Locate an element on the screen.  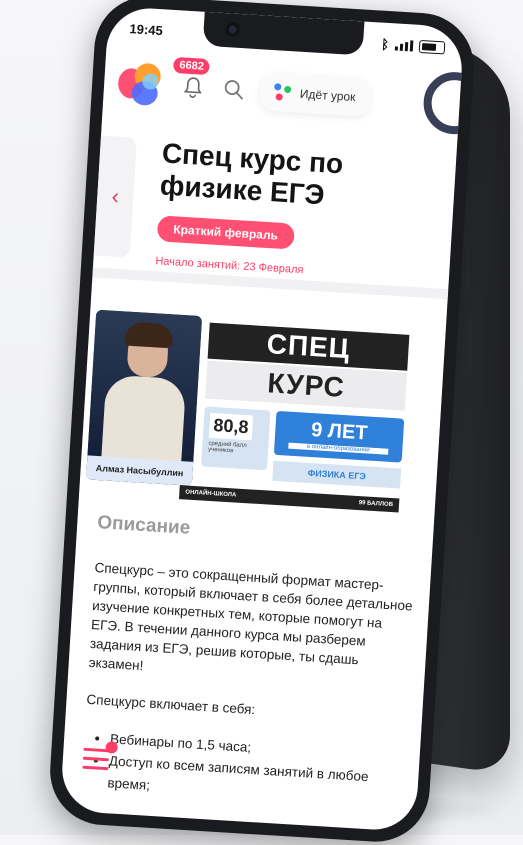
course-tag: Краткий февраль is located at coordinates (225, 232).